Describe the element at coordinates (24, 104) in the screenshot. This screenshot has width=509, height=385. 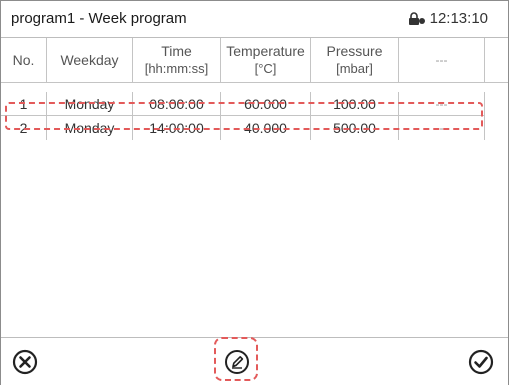
I see `cell-no: 1` at that location.